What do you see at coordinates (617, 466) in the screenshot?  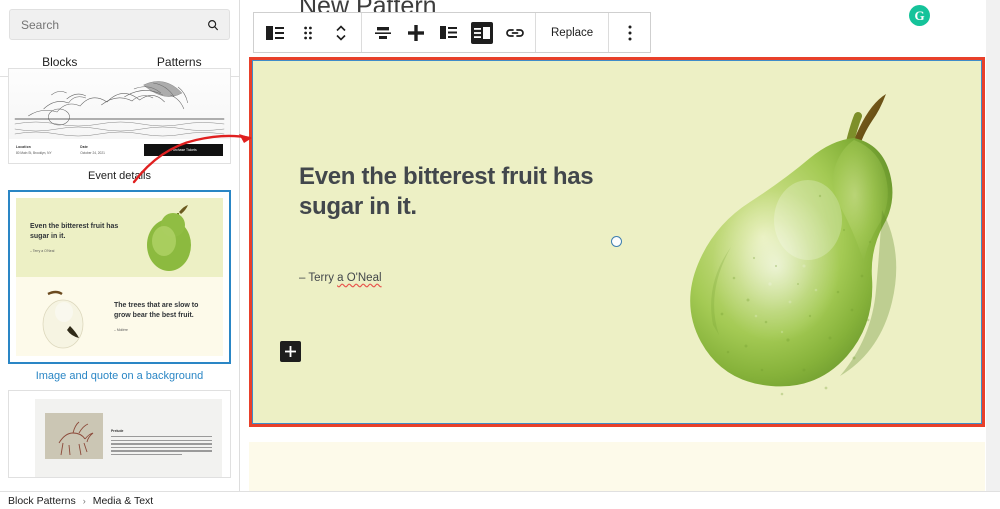 I see `next-block-cream` at bounding box center [617, 466].